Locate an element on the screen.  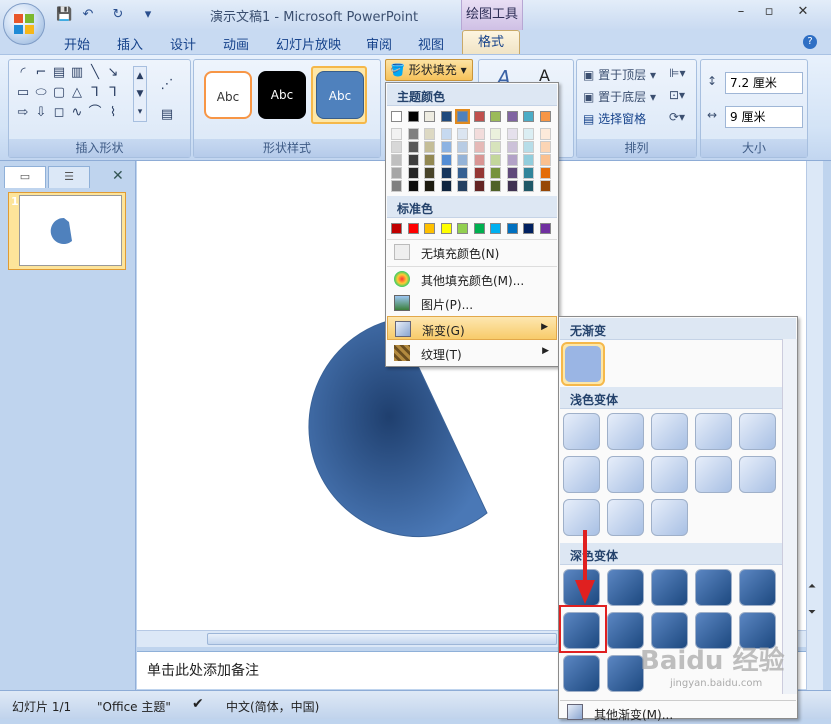
width-input: 9 厘米 is located at coordinates (764, 117).